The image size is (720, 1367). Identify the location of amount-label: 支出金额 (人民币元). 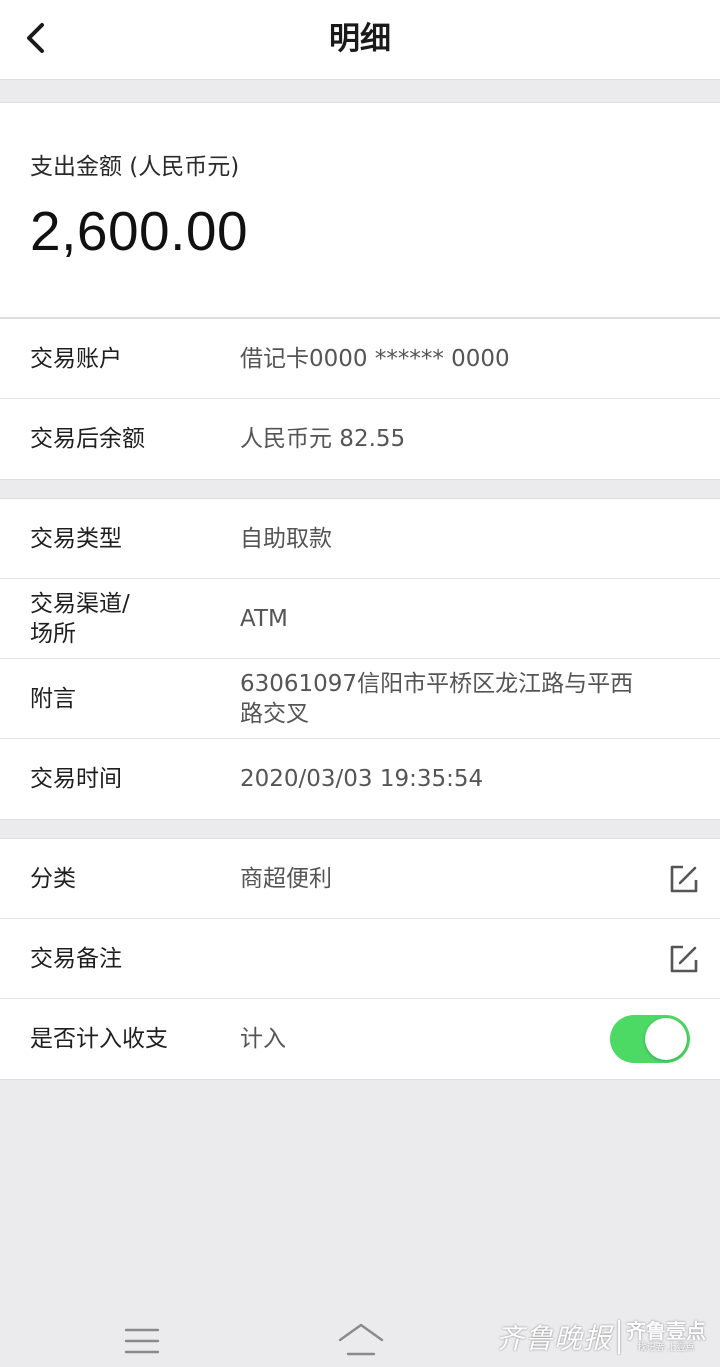
(135, 167).